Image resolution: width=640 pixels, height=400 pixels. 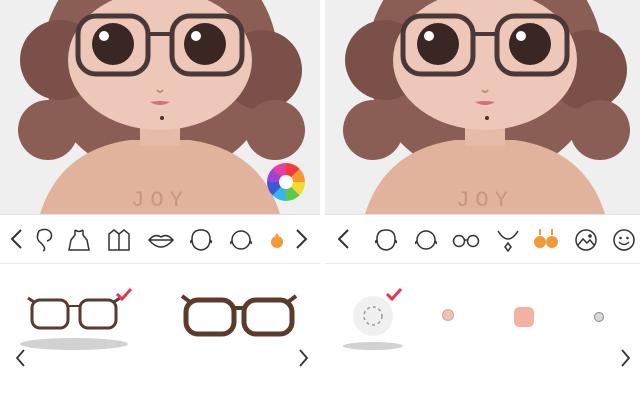 I want to click on jacket-icon, so click(x=119, y=240).